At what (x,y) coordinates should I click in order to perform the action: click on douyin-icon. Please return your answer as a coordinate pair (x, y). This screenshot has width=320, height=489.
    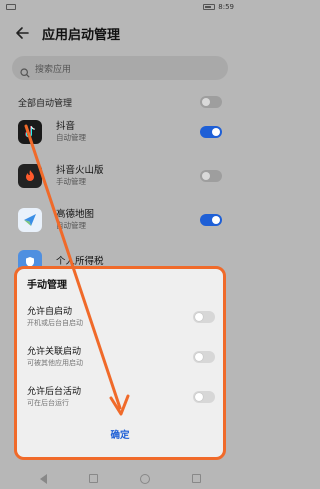
    Looking at the image, I should click on (30, 132).